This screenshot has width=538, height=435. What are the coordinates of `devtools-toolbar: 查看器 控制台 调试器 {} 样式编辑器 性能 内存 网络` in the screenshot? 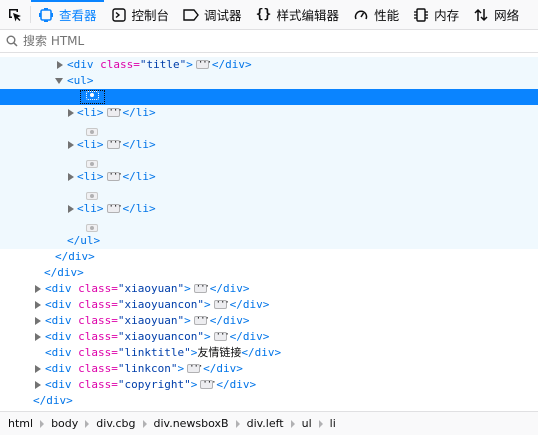 It's located at (269, 15).